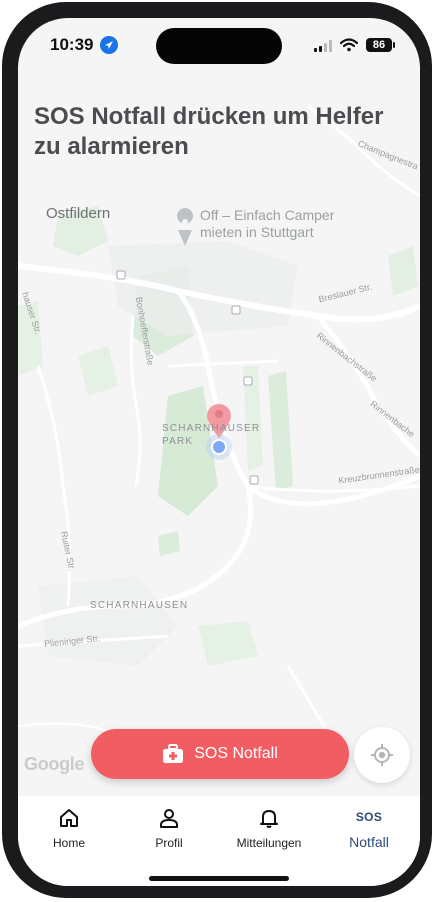 This screenshot has width=436, height=902. I want to click on map-label-city: Ostfildern, so click(78, 213).